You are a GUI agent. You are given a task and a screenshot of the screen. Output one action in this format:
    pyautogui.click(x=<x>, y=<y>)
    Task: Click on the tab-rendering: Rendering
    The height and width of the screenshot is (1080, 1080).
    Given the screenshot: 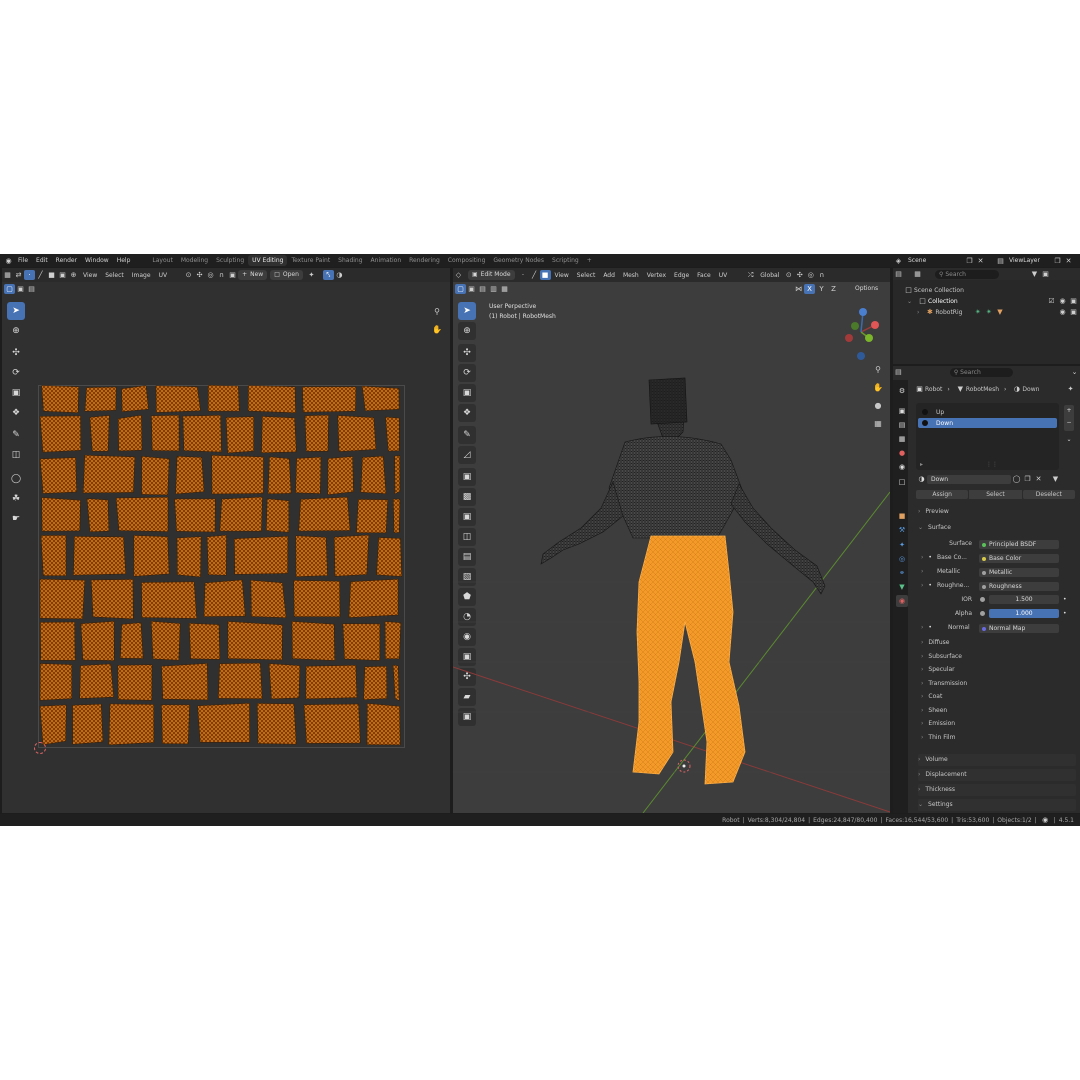 What is the action you would take?
    pyautogui.click(x=424, y=260)
    